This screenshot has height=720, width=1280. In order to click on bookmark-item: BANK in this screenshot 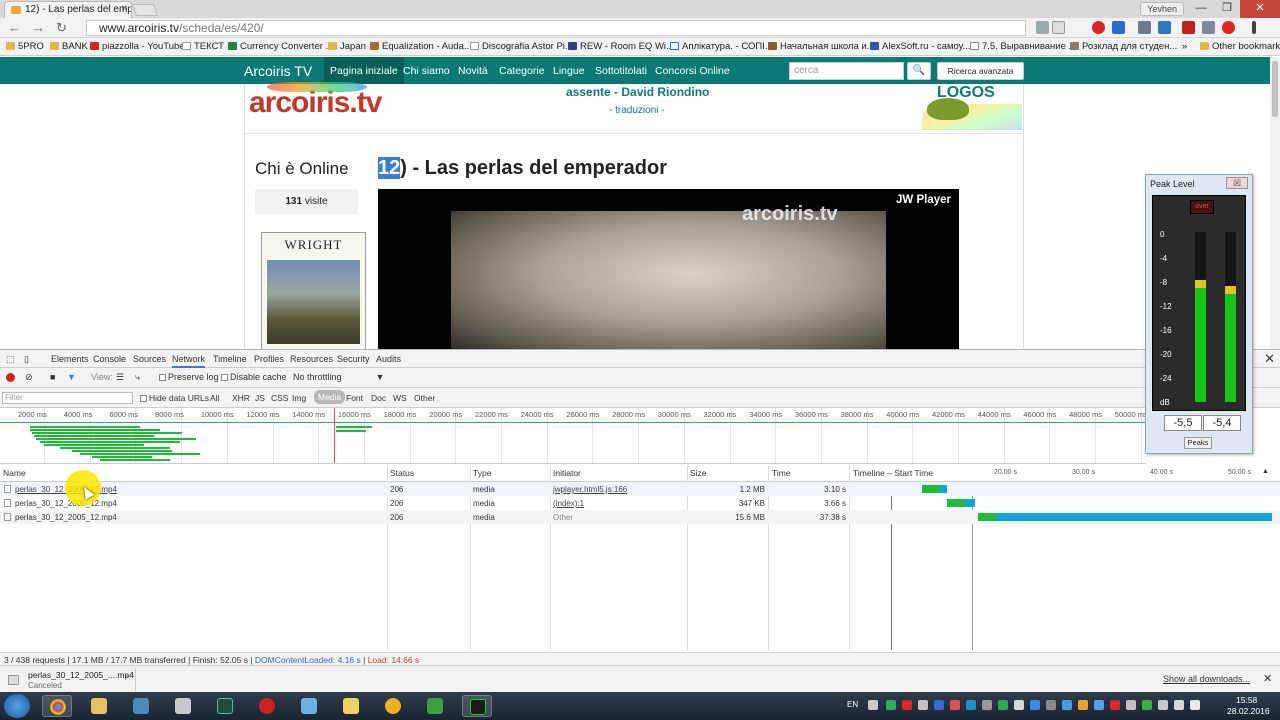, I will do `click(69, 46)`.